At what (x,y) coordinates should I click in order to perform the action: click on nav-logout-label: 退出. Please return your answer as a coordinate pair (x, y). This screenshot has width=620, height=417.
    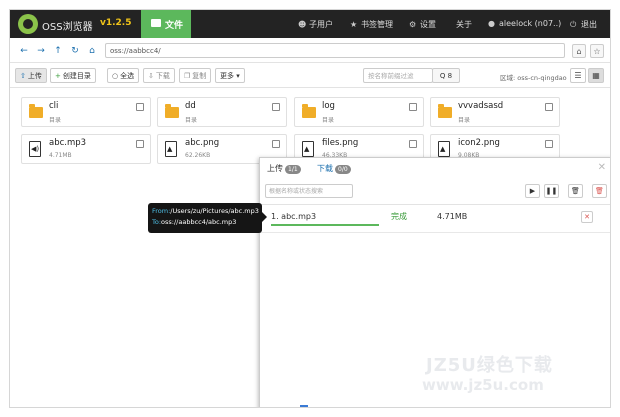
    Looking at the image, I should click on (589, 24).